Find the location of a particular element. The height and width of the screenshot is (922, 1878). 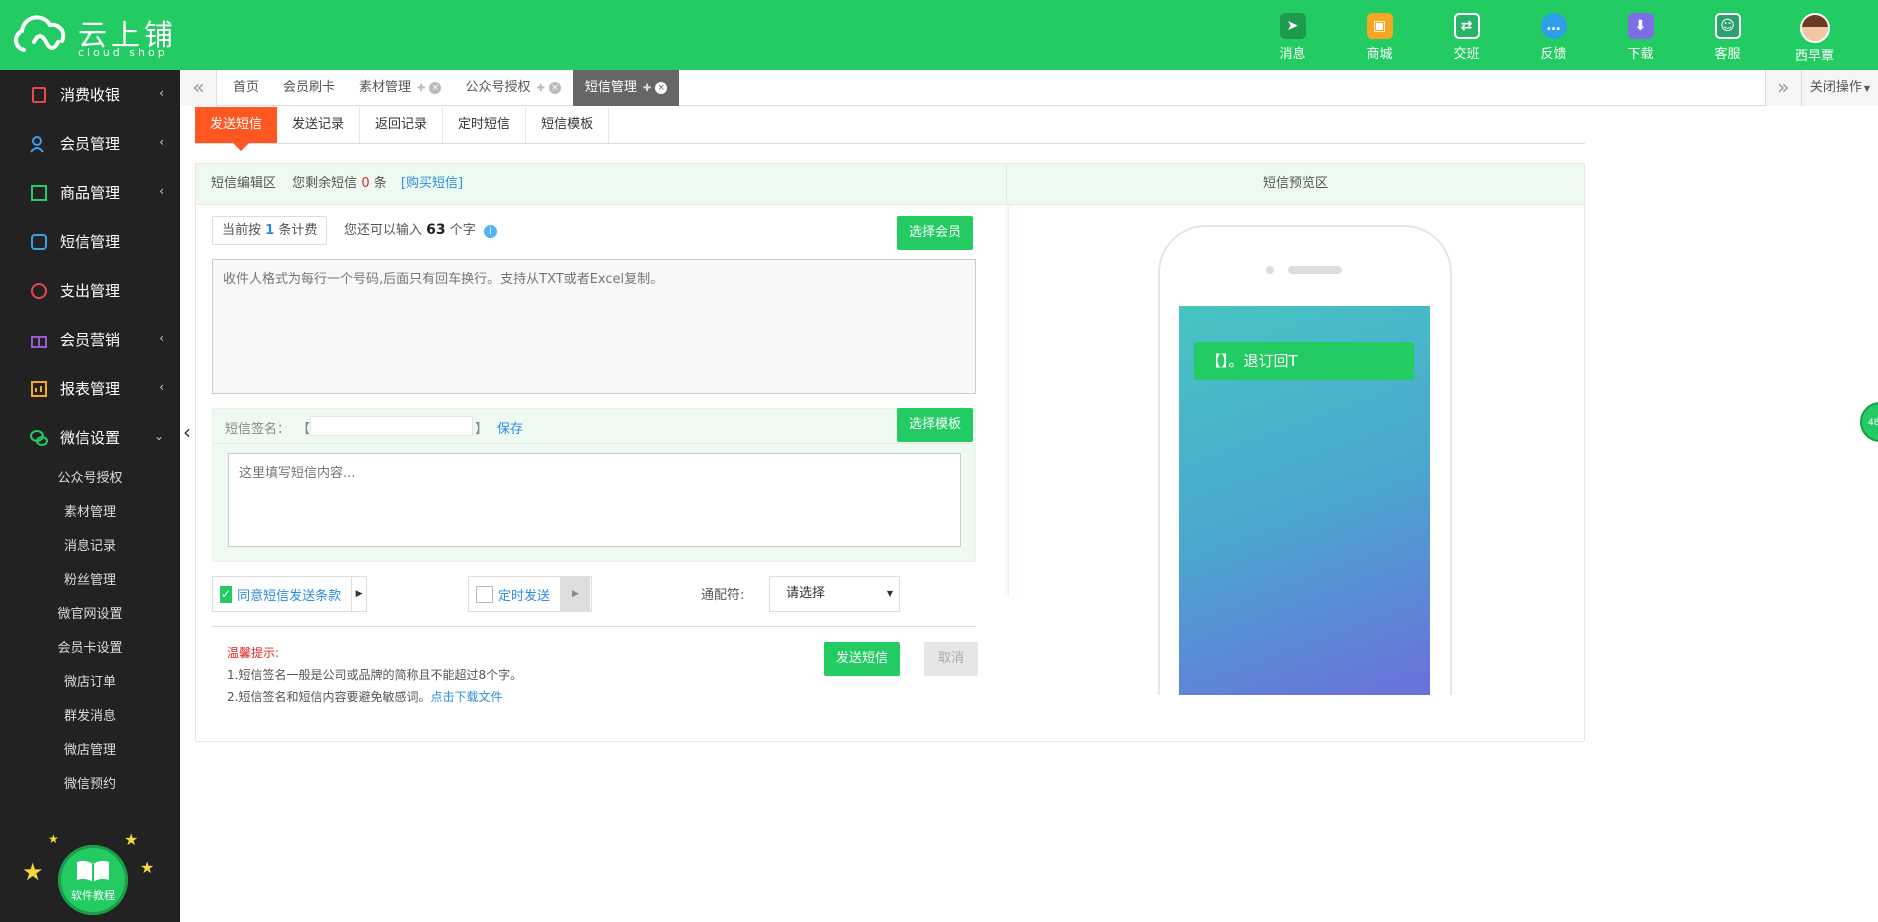

close-operations-dropdown: 关闭操作 ▼ is located at coordinates (1839, 88).